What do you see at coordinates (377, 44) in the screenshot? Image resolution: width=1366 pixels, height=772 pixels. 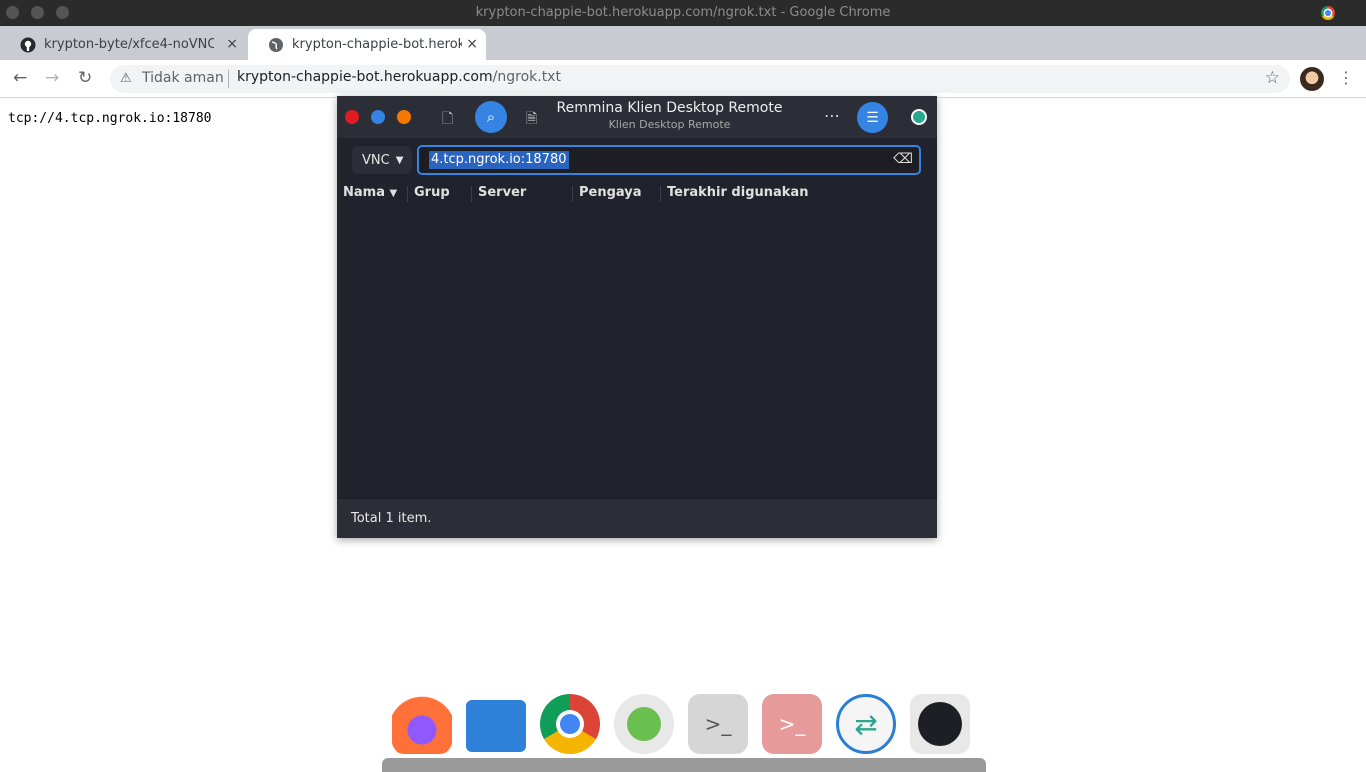 I see `tab-label: krypton-chappie-bot.herokuapp.com` at bounding box center [377, 44].